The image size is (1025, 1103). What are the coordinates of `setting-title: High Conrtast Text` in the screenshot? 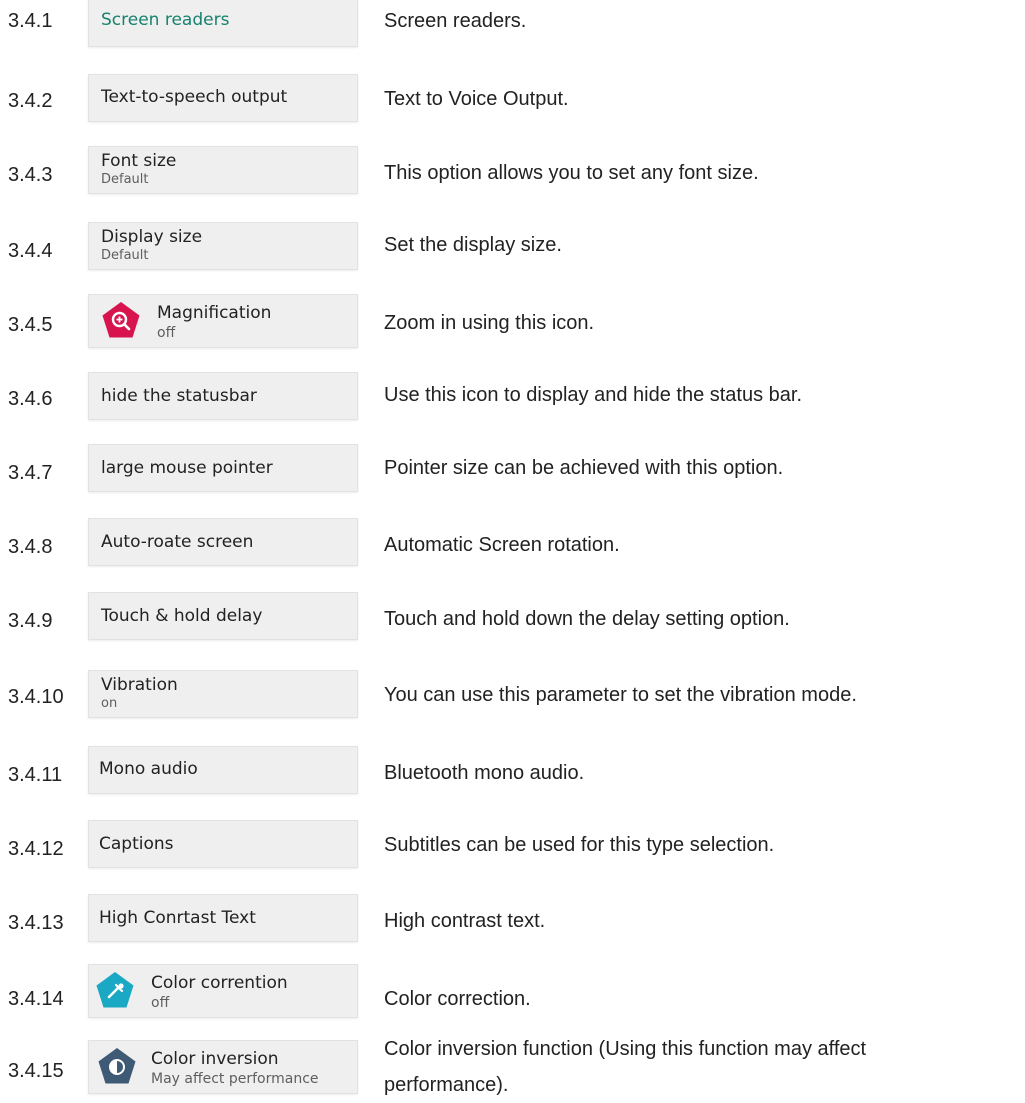 It's located at (177, 918).